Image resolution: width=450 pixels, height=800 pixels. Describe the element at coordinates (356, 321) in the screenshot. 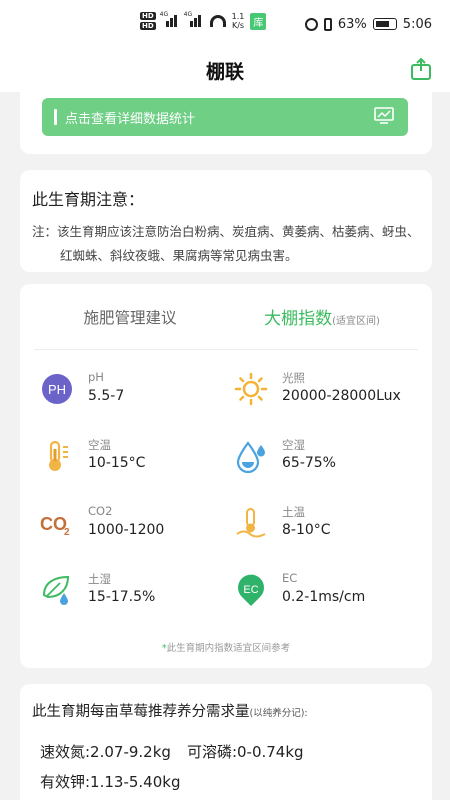

I see `tab-greenhouse-sub: (适宜区间)` at that location.